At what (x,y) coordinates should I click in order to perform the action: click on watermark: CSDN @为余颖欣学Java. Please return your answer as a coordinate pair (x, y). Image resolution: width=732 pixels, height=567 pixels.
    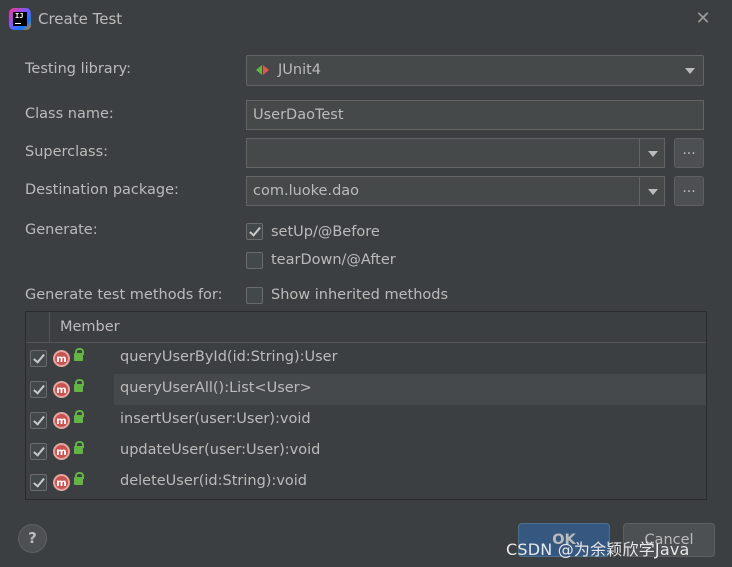
    Looking at the image, I should click on (598, 549).